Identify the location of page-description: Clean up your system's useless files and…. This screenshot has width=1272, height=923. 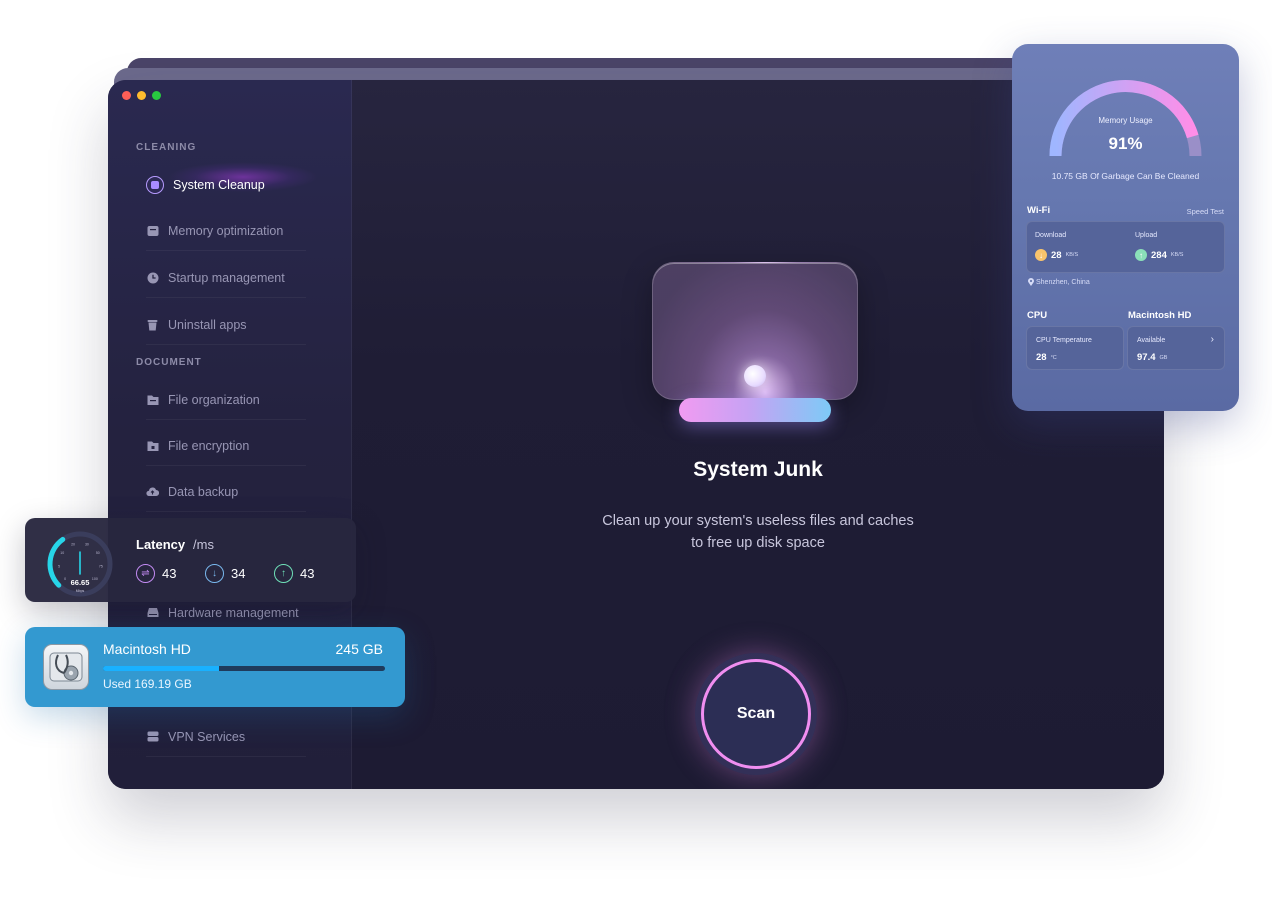
(758, 532).